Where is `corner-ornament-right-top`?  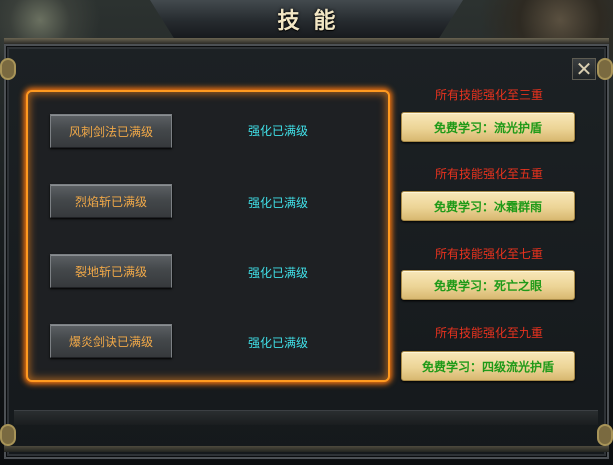 corner-ornament-right-top is located at coordinates (605, 69).